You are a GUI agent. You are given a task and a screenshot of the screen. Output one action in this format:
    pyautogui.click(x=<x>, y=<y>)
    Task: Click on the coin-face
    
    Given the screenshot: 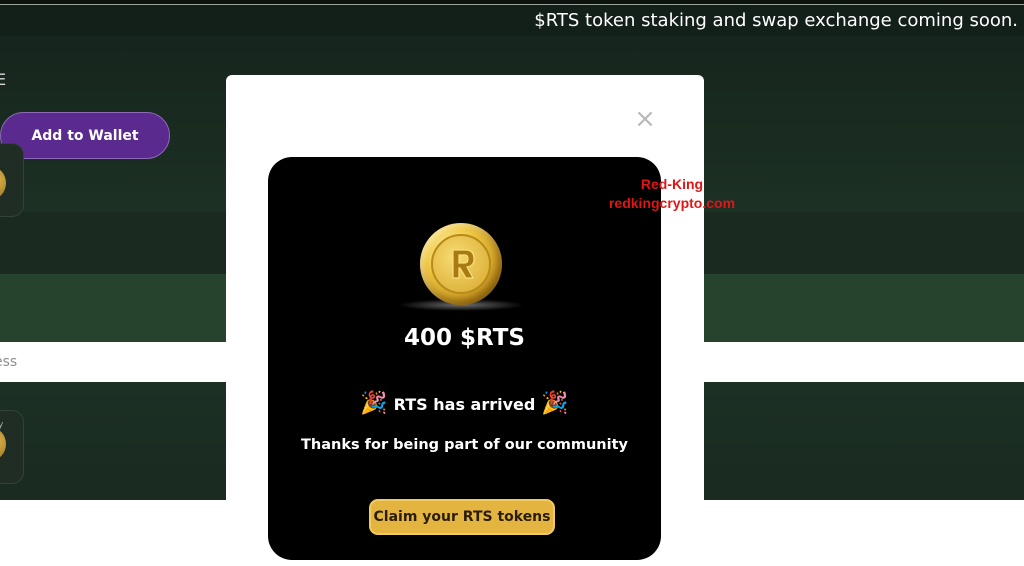 What is the action you would take?
    pyautogui.click(x=461, y=264)
    